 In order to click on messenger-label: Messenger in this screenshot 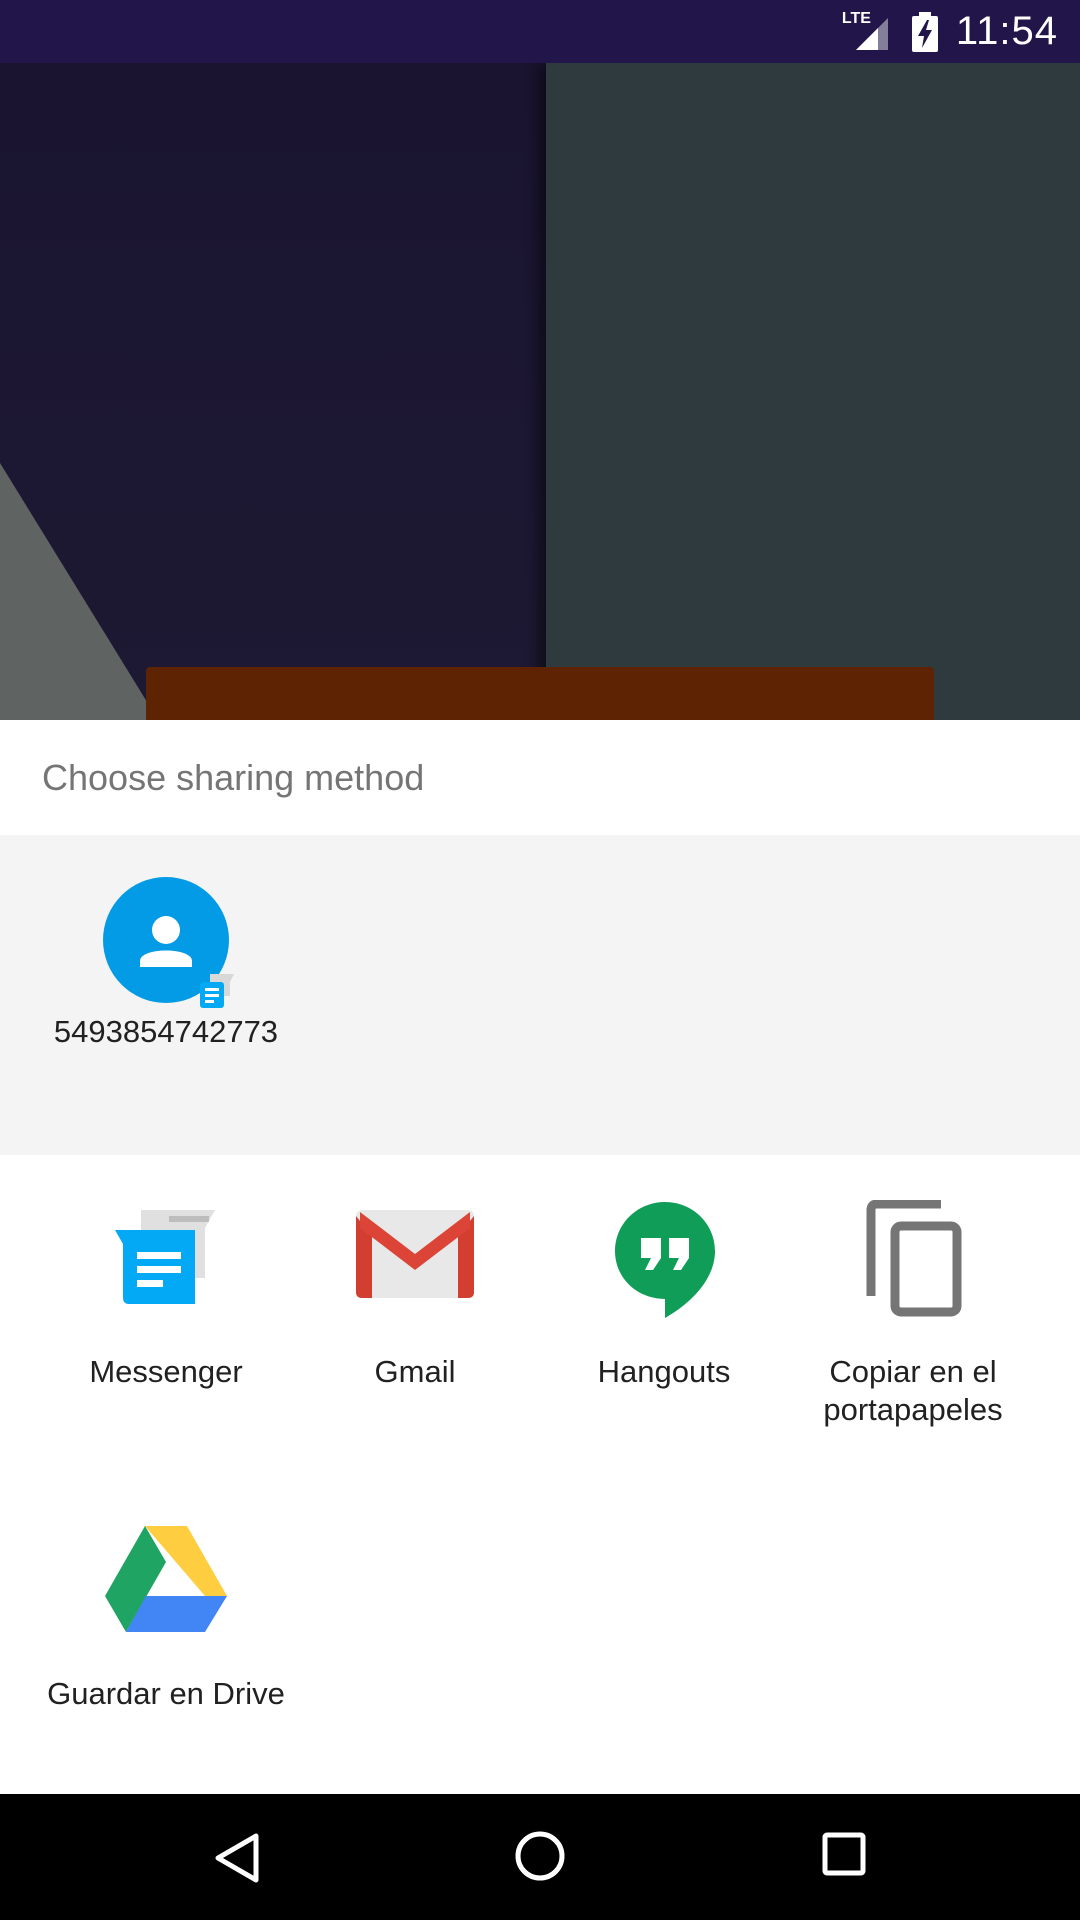, I will do `click(166, 1371)`.